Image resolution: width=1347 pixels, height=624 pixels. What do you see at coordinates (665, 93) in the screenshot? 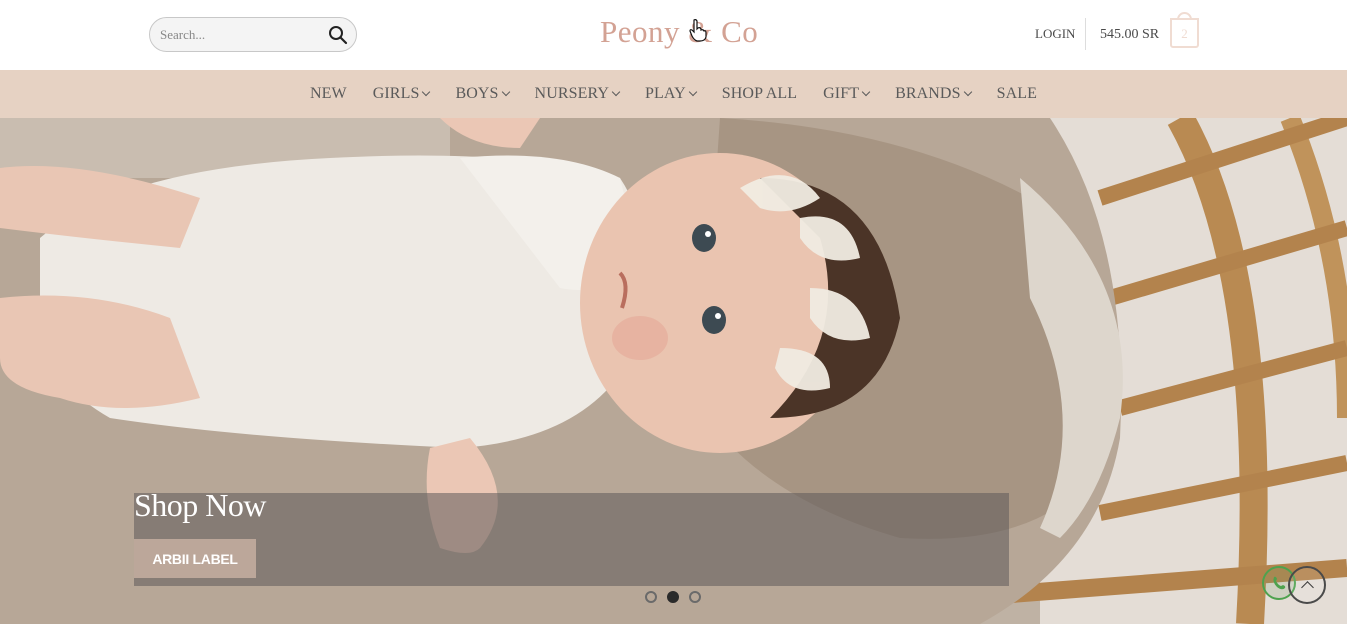
I see `nav-item-label: PLAY` at bounding box center [665, 93].